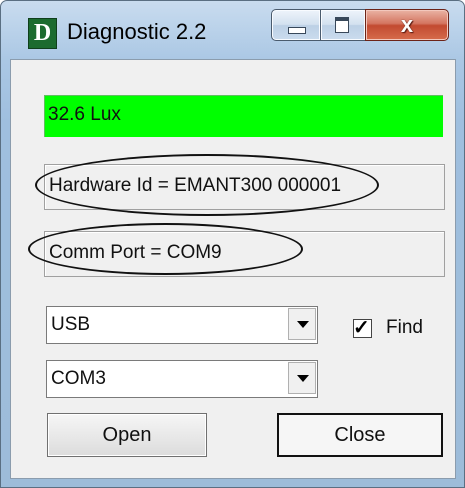 Image resolution: width=465 pixels, height=488 pixels. What do you see at coordinates (182, 325) in the screenshot?
I see `interface-select: USB` at bounding box center [182, 325].